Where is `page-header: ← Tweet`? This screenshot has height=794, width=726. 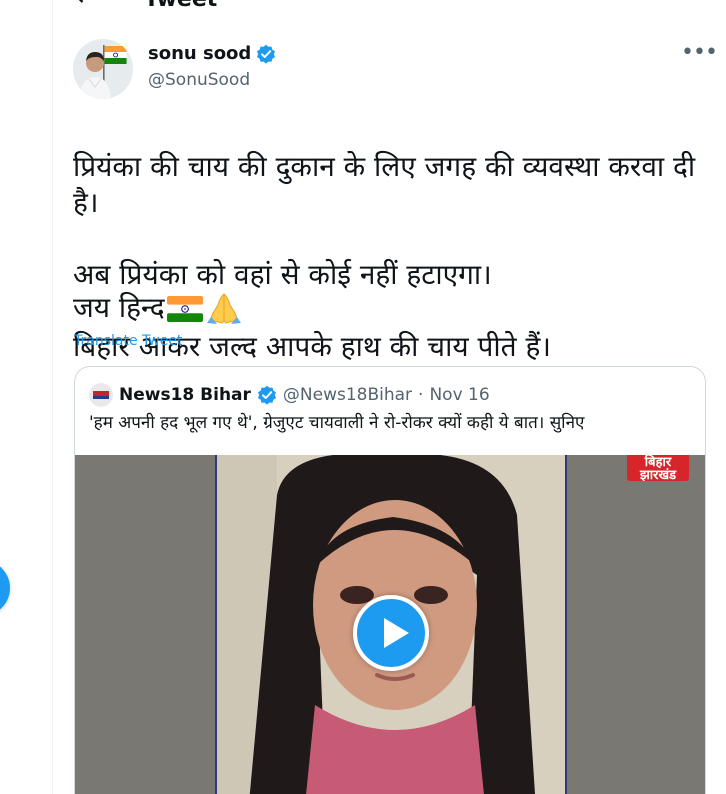
page-header: ← Tweet is located at coordinates (389, 7).